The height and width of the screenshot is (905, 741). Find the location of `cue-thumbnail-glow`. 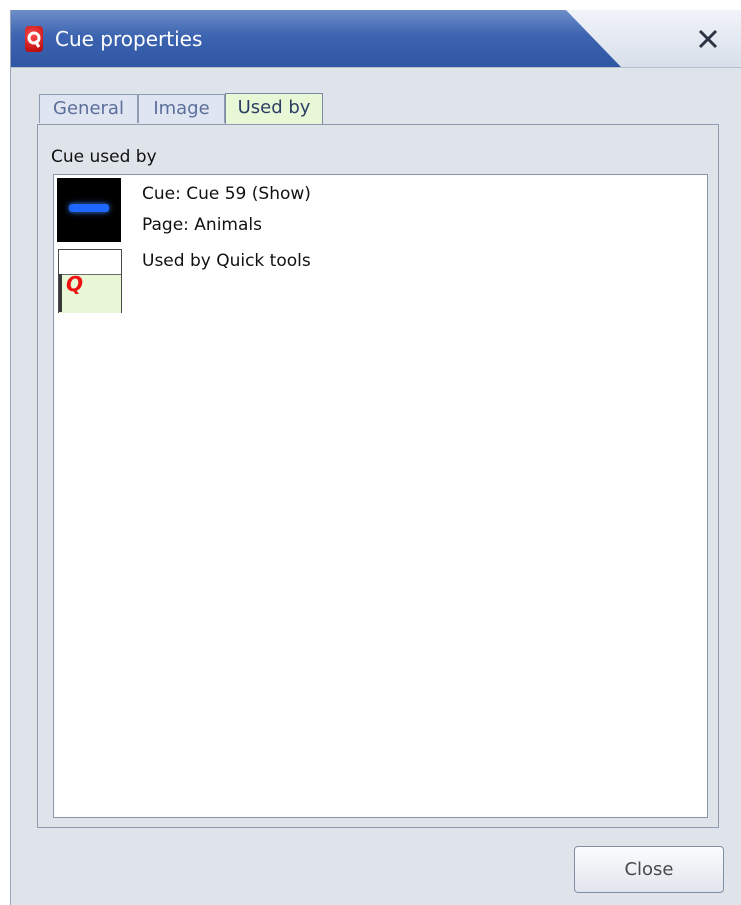

cue-thumbnail-glow is located at coordinates (89, 208).